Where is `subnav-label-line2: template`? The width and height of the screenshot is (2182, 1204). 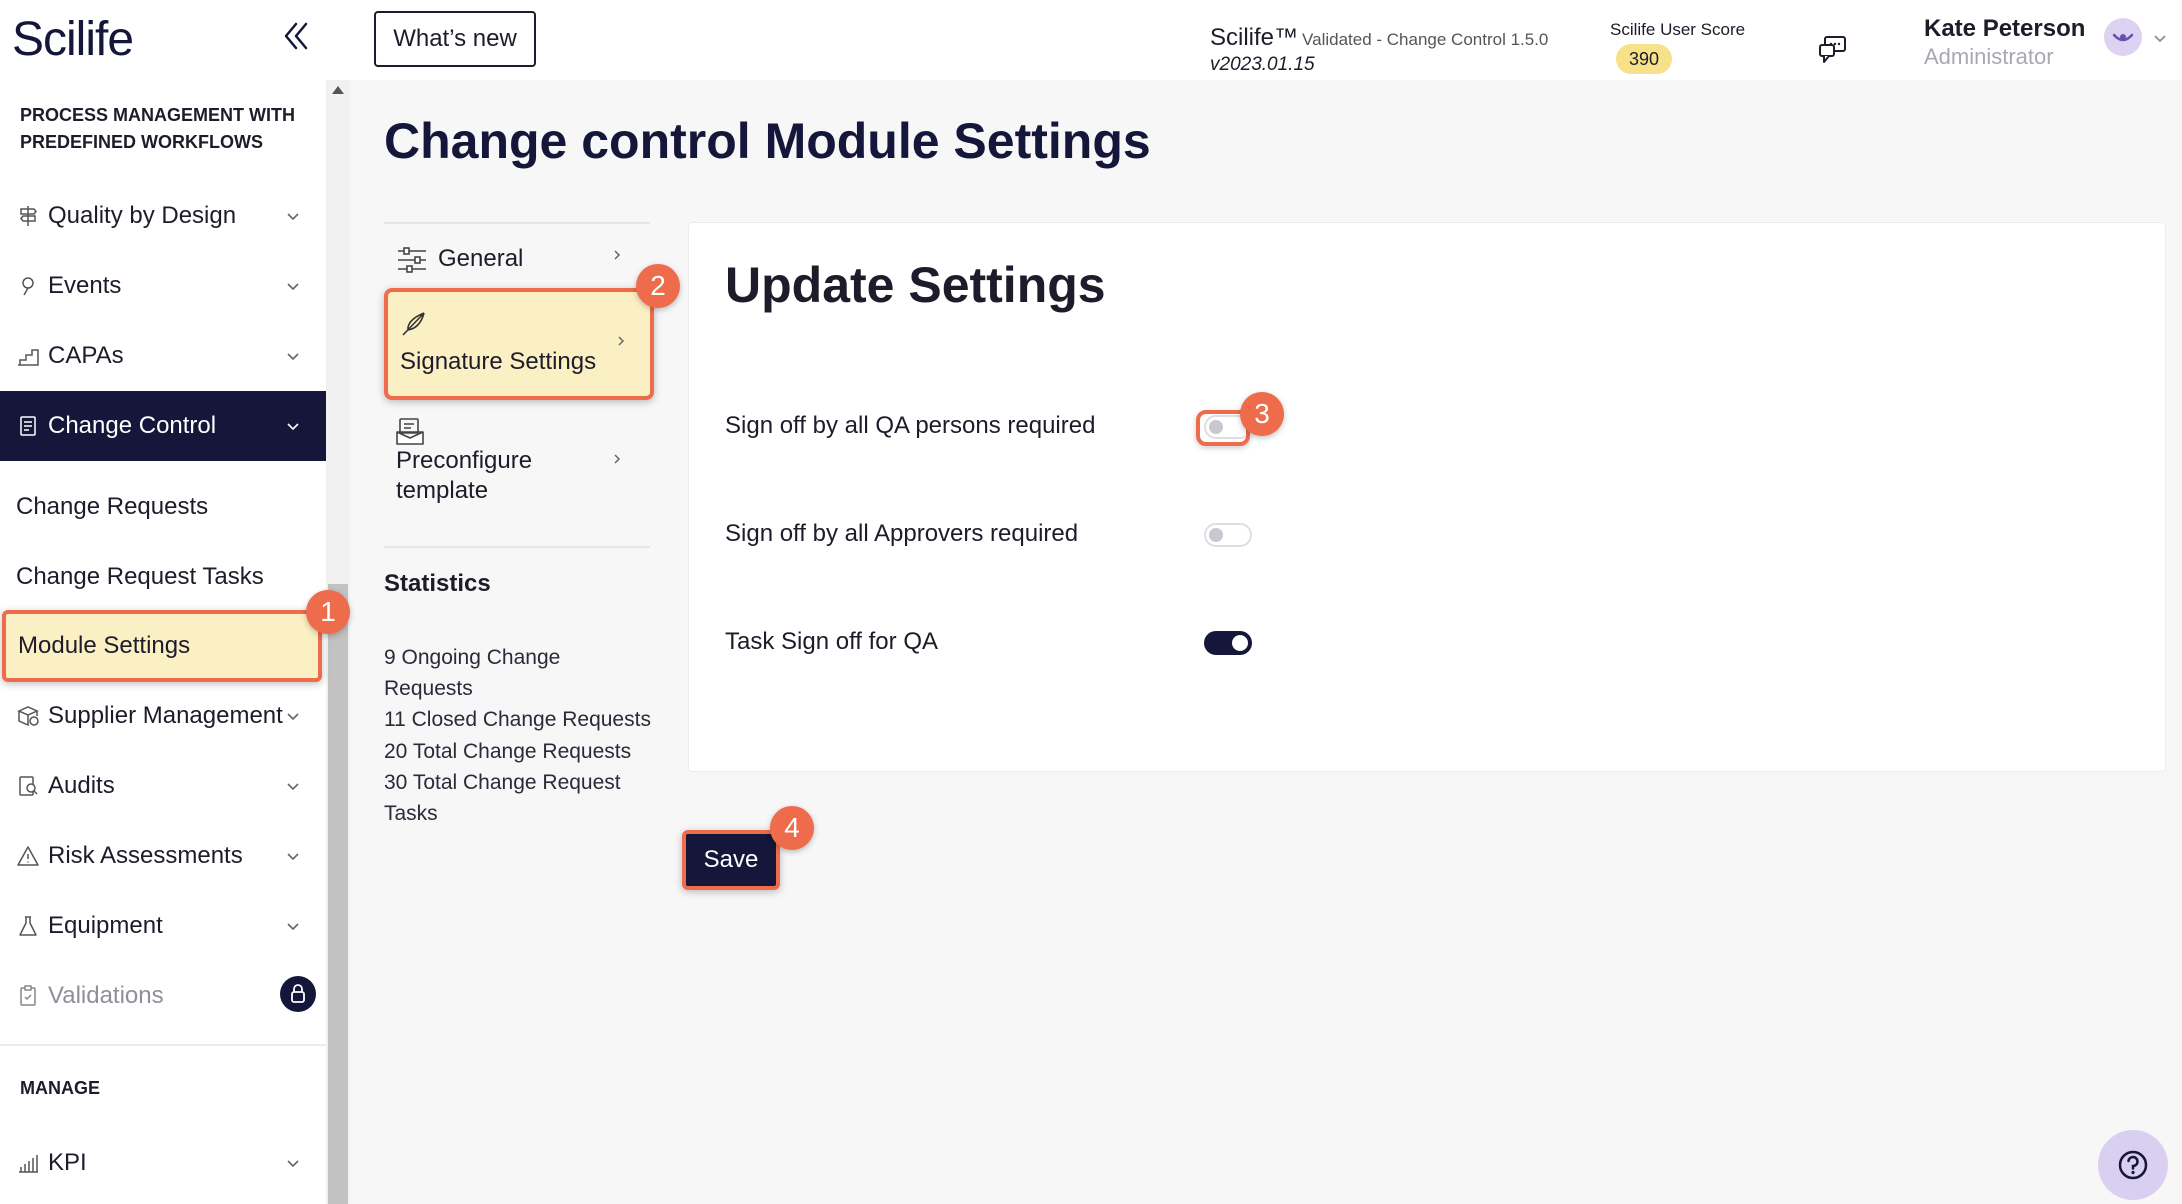
subnav-label-line2: template is located at coordinates (442, 490).